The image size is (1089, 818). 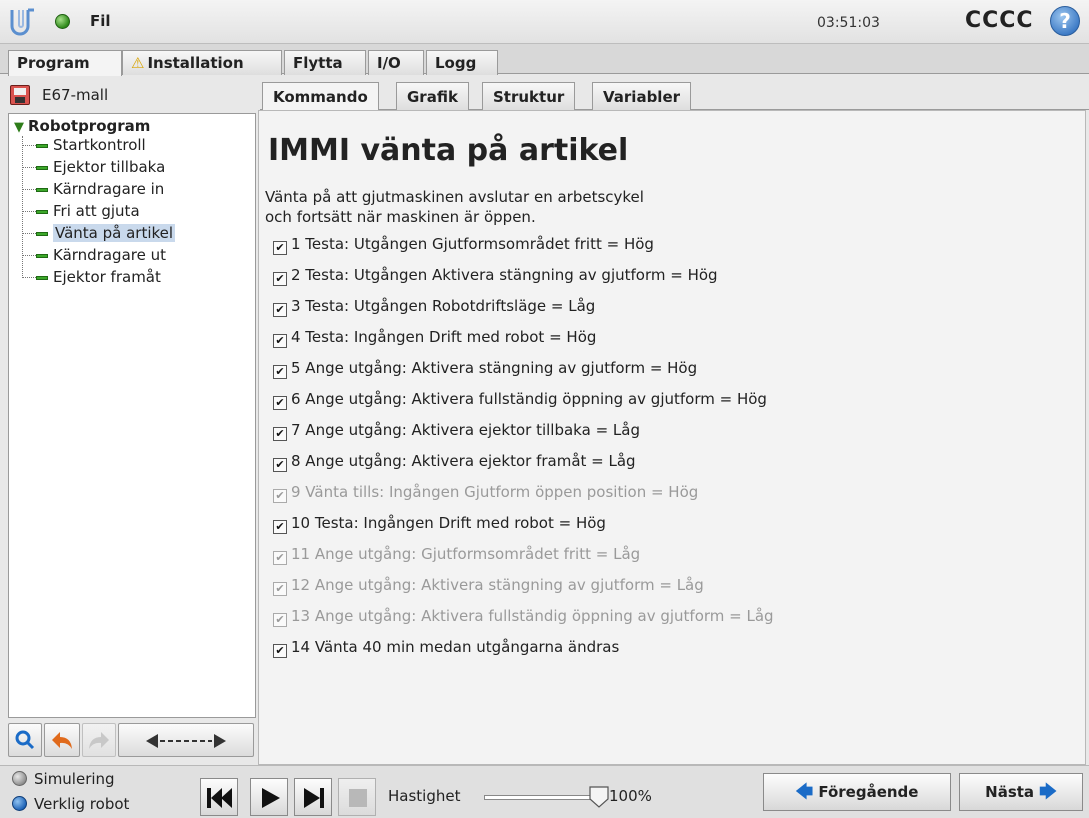 What do you see at coordinates (99, 235) in the screenshot?
I see `tree-item-vanta-pa-artikel: Vänta på artikel` at bounding box center [99, 235].